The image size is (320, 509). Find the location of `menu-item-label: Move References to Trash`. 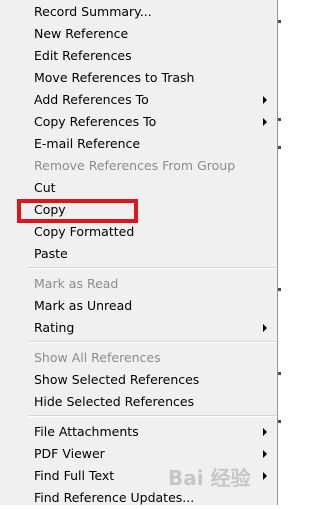

menu-item-label: Move References to Trash is located at coordinates (114, 77).